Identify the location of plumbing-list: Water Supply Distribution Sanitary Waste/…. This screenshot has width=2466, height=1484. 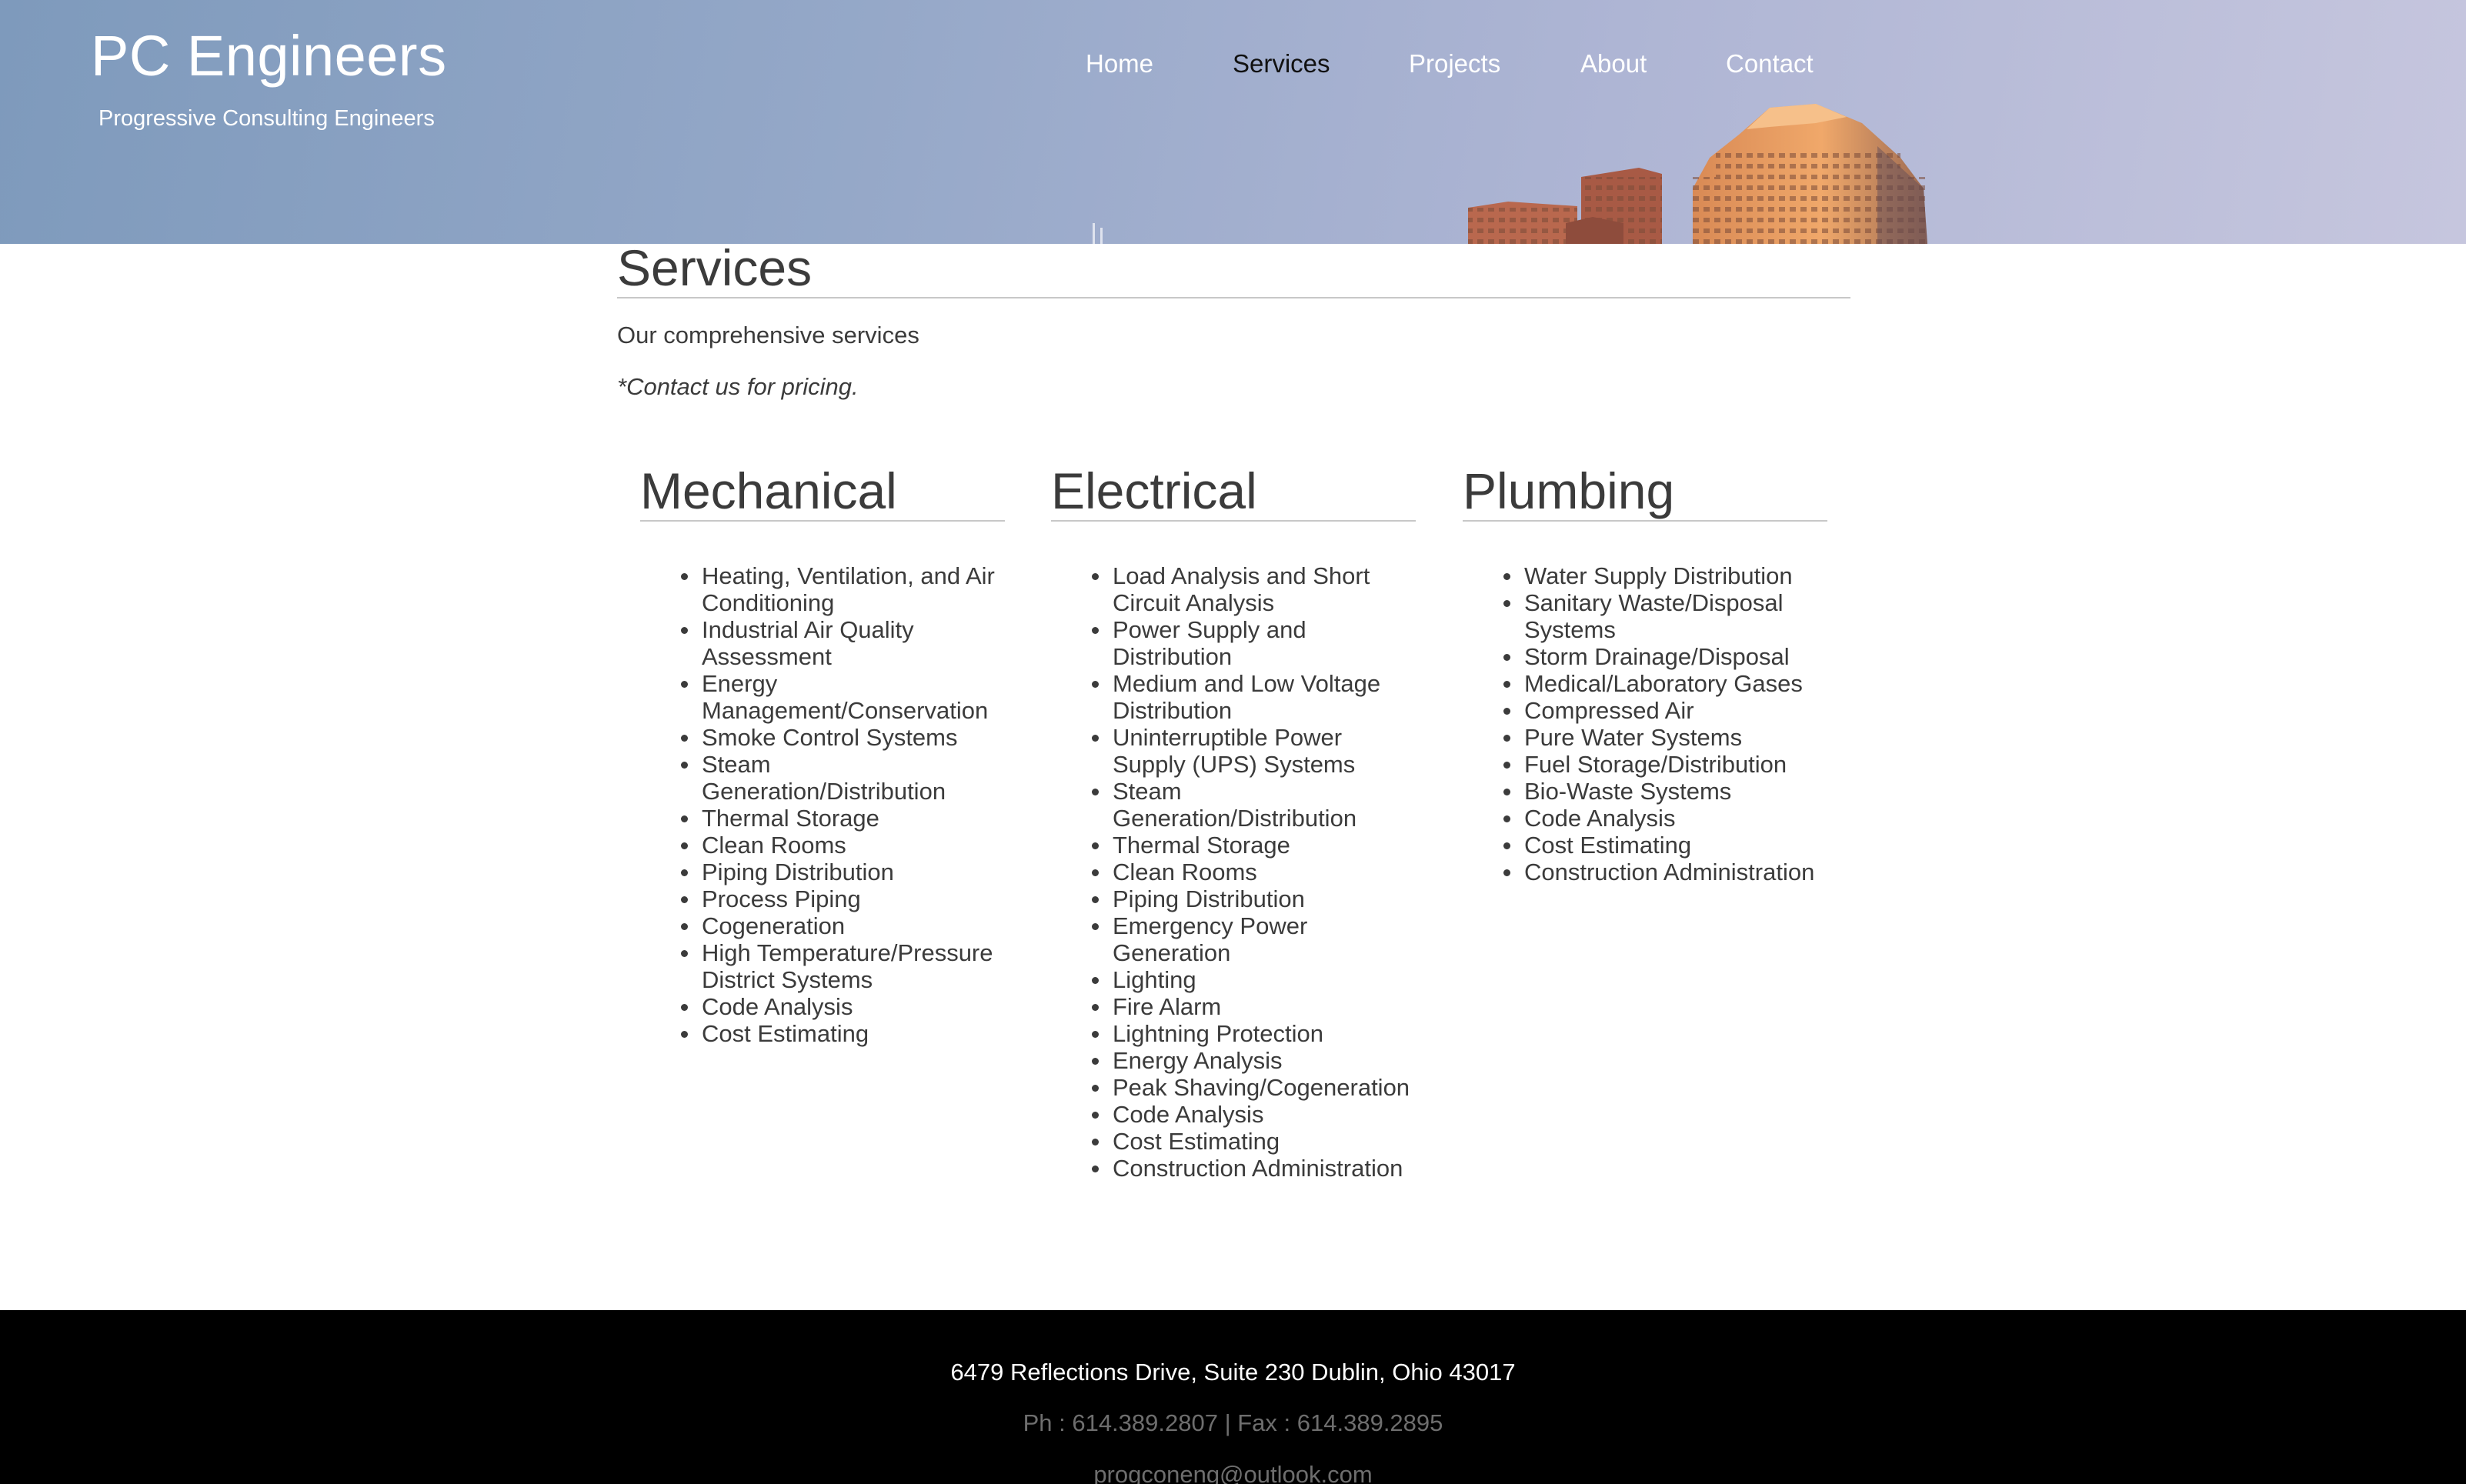
(1645, 723).